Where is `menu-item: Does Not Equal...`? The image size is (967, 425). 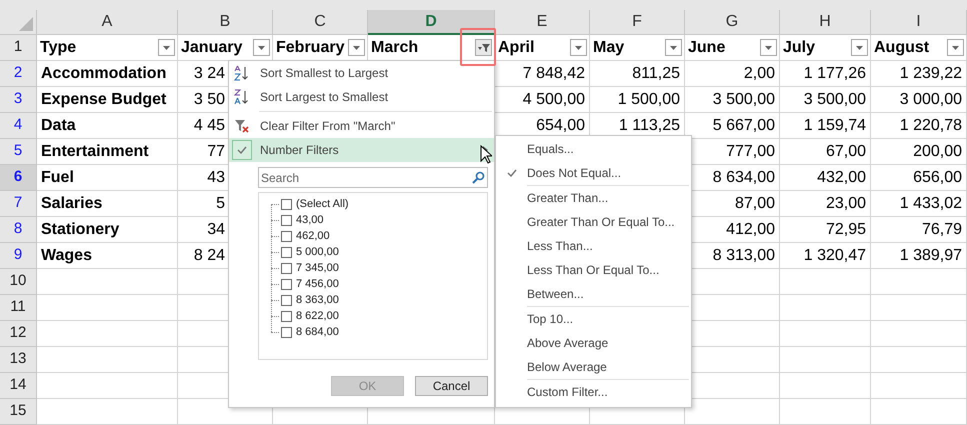
menu-item: Does Not Equal... is located at coordinates (593, 173).